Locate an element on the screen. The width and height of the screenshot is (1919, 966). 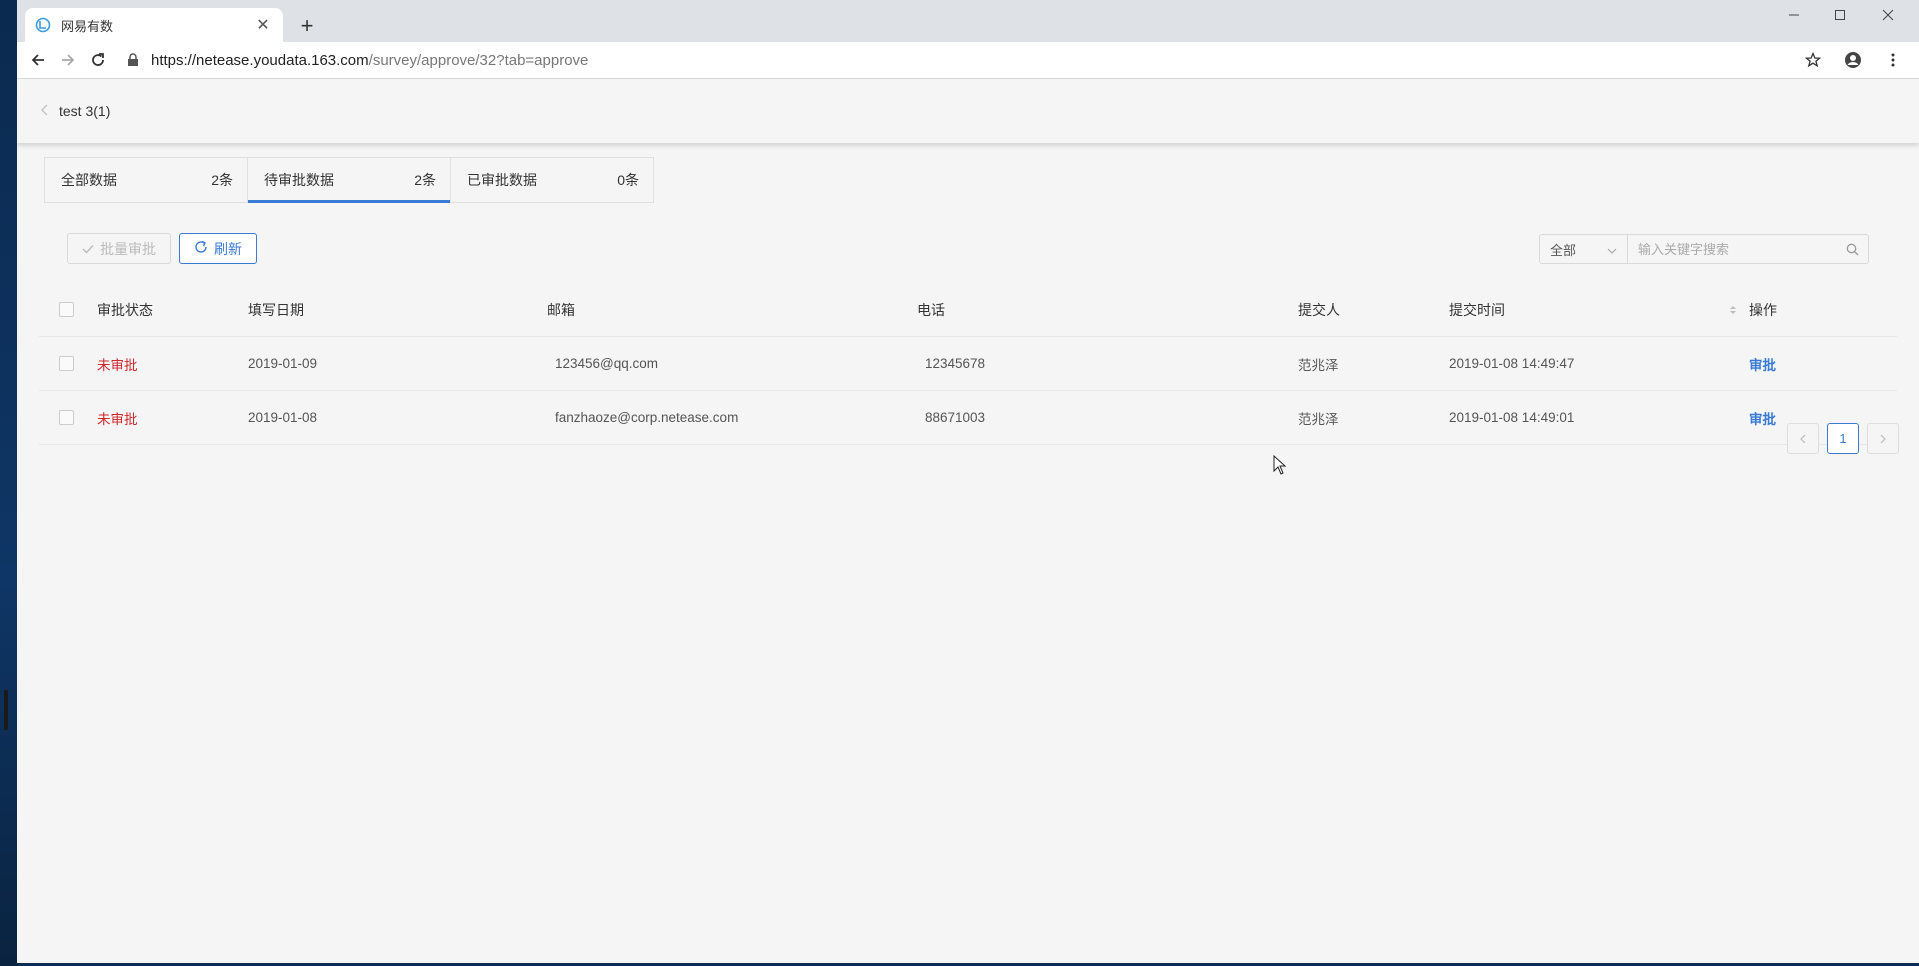
pagination: 1 is located at coordinates (1843, 438).